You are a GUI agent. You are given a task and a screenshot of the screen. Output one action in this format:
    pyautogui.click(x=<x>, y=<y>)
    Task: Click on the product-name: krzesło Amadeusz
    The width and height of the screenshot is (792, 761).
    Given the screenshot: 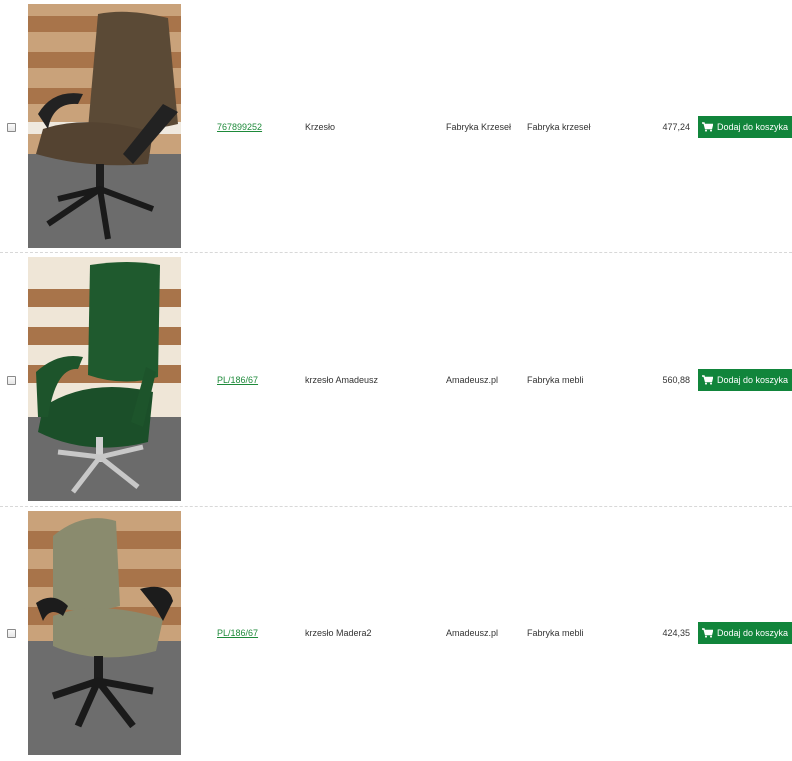 What is the action you would take?
    pyautogui.click(x=342, y=380)
    